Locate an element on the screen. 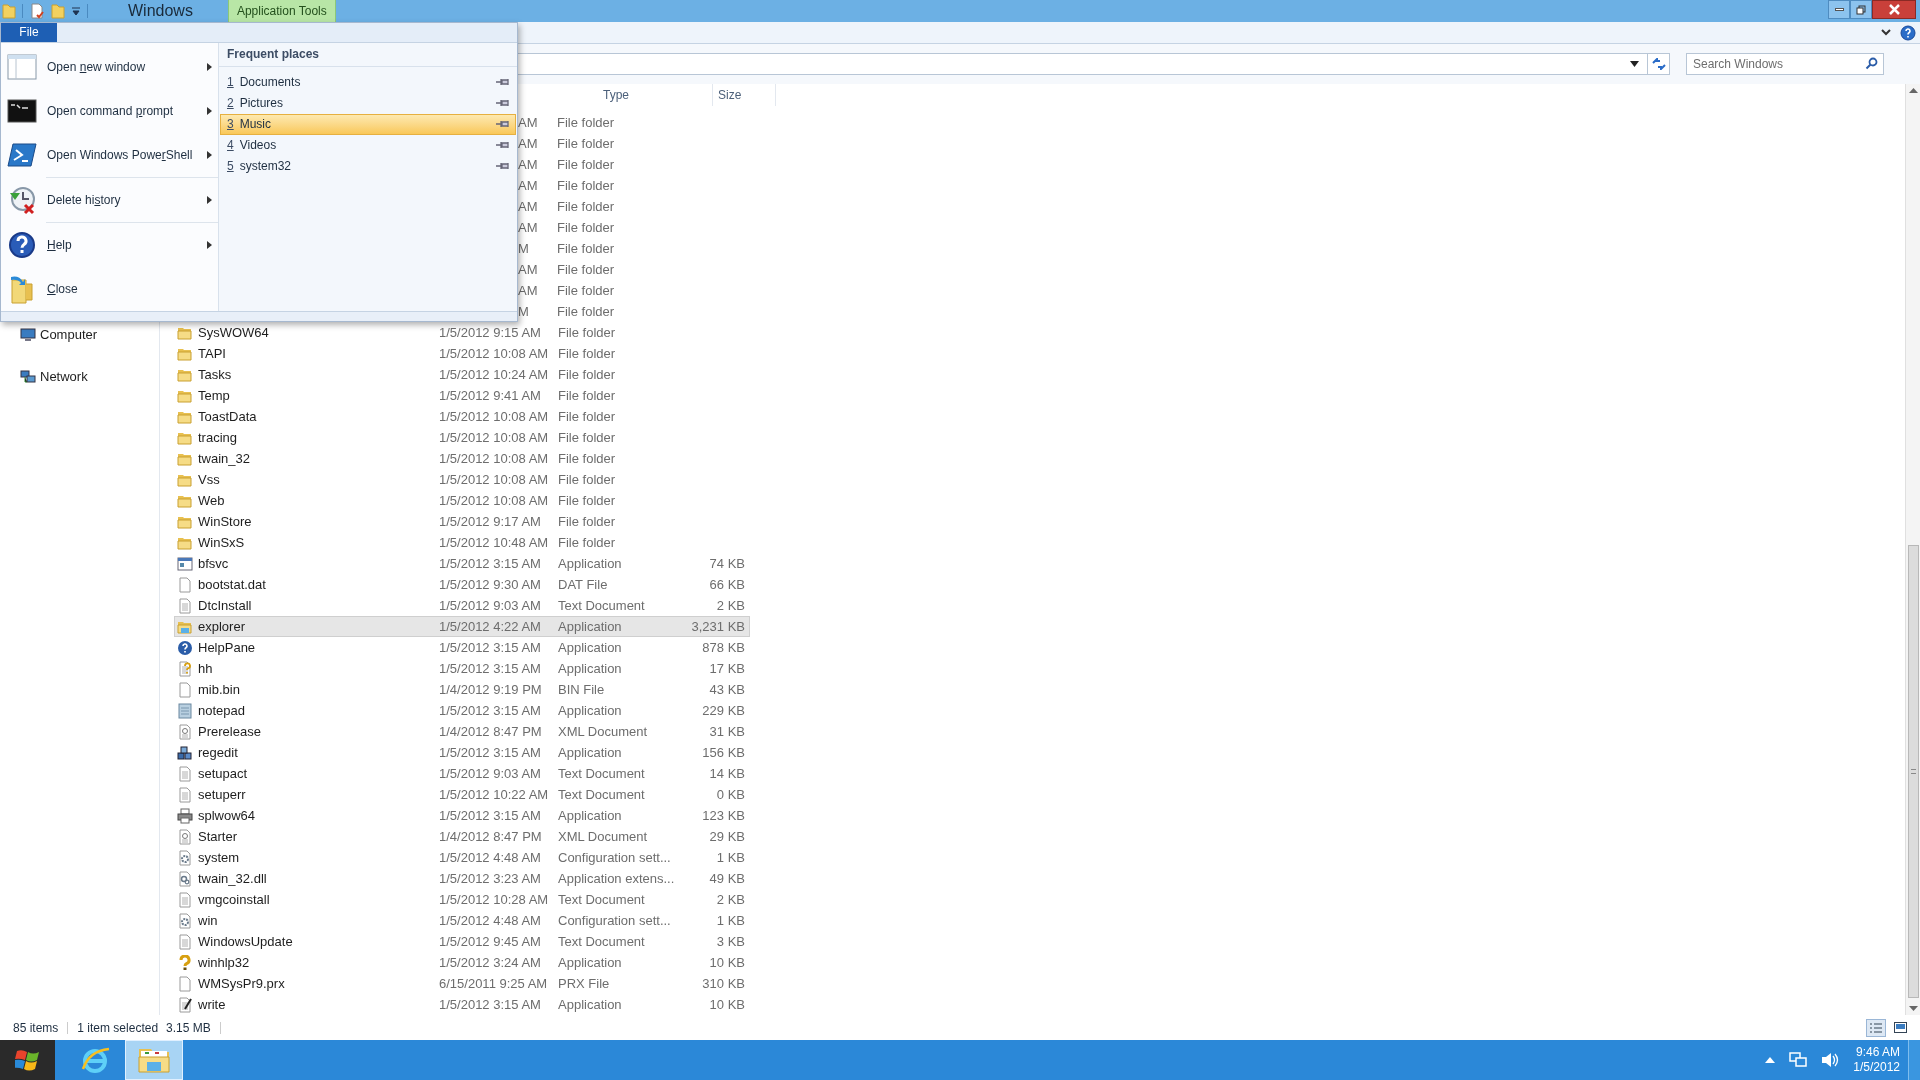  file-name: Prerelease is located at coordinates (229, 731).